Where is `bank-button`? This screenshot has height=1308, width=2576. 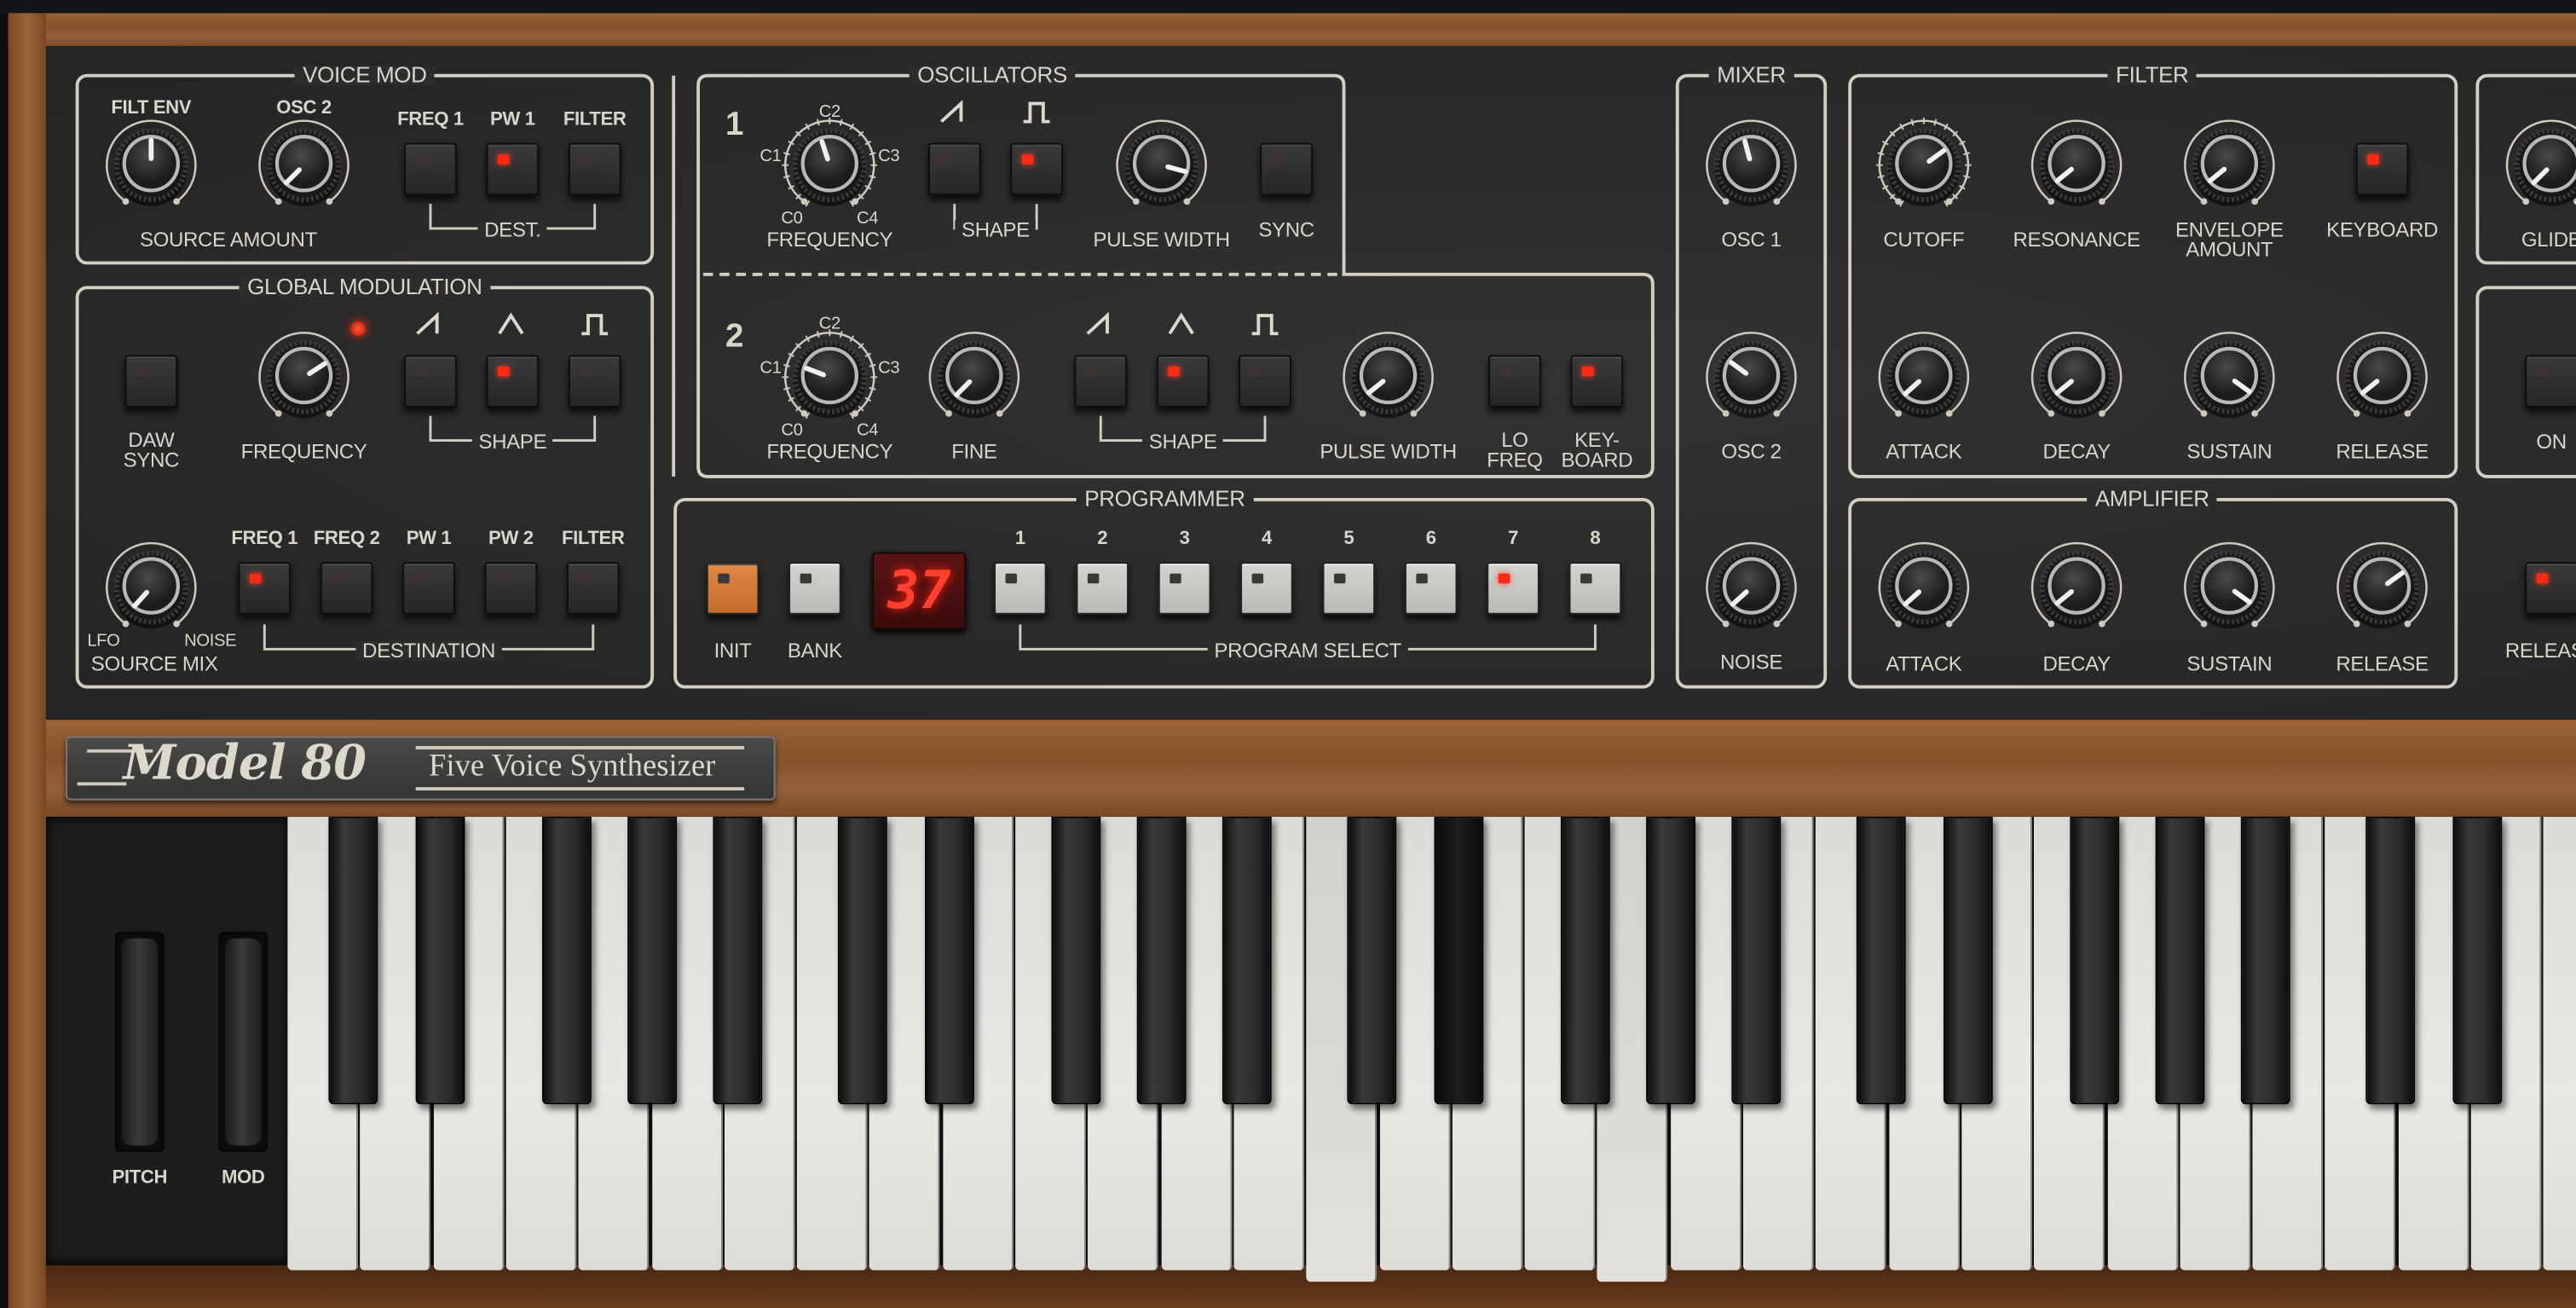 bank-button is located at coordinates (814, 588).